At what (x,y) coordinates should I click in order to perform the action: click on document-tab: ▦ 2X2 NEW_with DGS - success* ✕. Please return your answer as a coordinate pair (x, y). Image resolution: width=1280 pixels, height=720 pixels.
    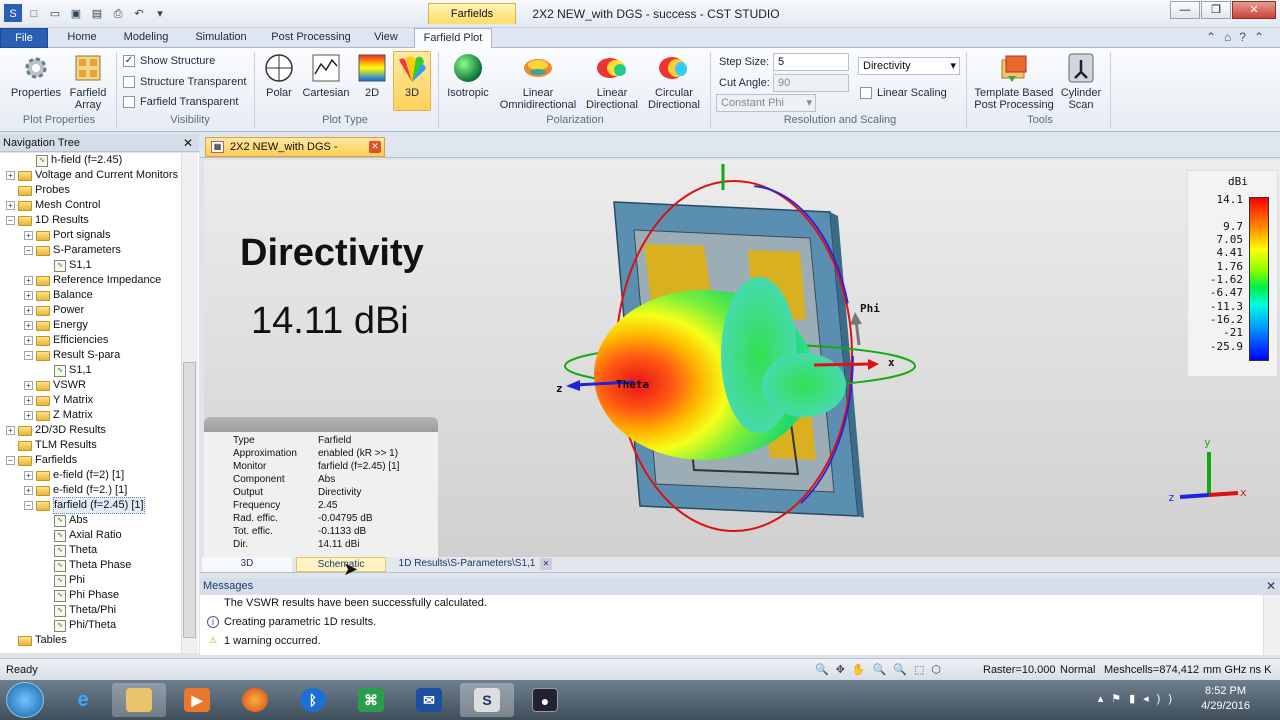
    Looking at the image, I should click on (295, 154).